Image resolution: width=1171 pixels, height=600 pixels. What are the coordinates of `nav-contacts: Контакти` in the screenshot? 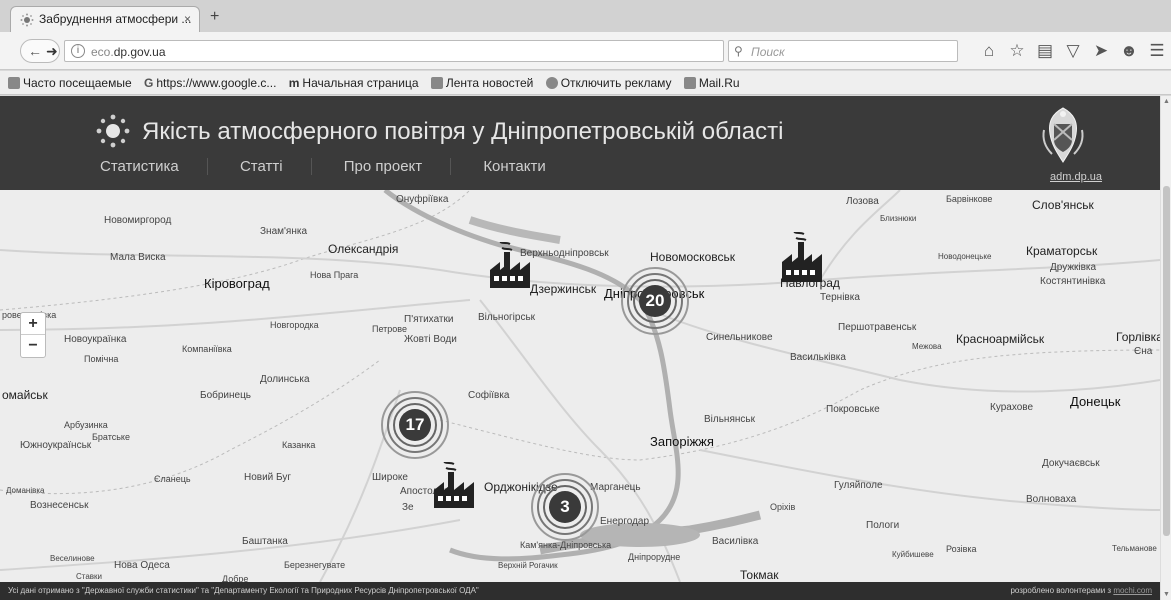 It's located at (528, 166).